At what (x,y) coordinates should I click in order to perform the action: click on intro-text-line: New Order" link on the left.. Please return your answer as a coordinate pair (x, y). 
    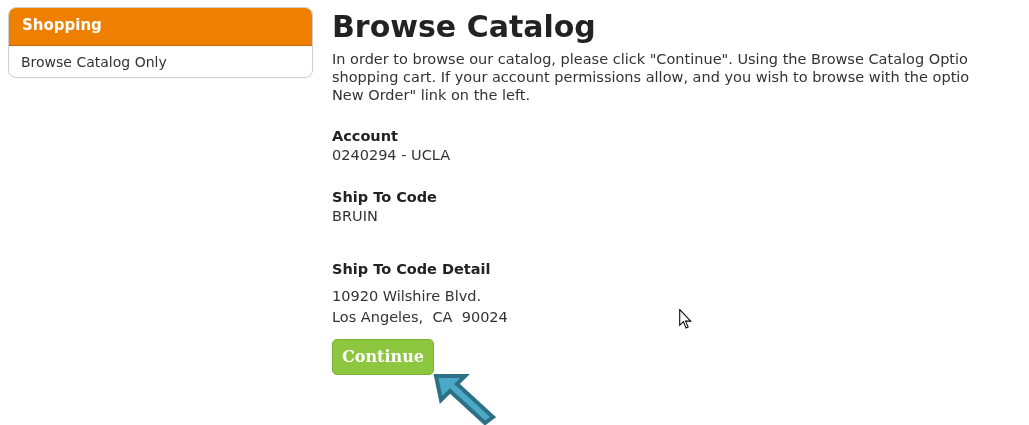
    Looking at the image, I should click on (431, 95).